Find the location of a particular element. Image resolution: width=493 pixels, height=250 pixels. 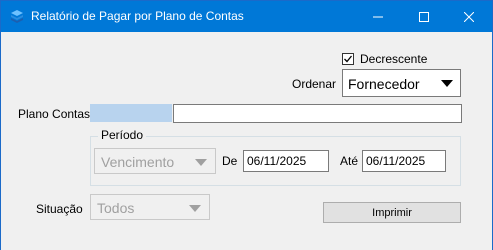

stack-icon is located at coordinates (17, 16).